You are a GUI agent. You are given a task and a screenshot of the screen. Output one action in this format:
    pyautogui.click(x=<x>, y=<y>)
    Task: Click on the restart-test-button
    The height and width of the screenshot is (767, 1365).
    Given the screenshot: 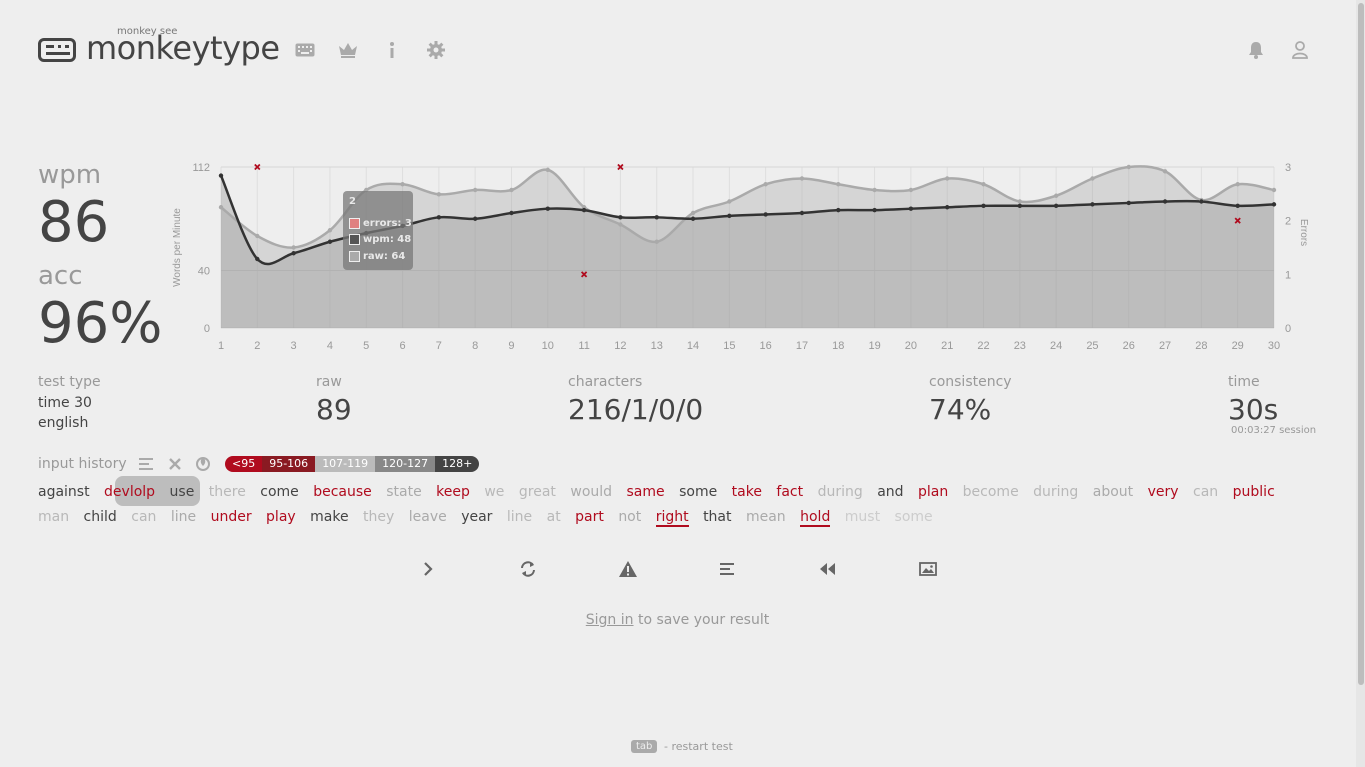 What is the action you would take?
    pyautogui.click(x=528, y=569)
    